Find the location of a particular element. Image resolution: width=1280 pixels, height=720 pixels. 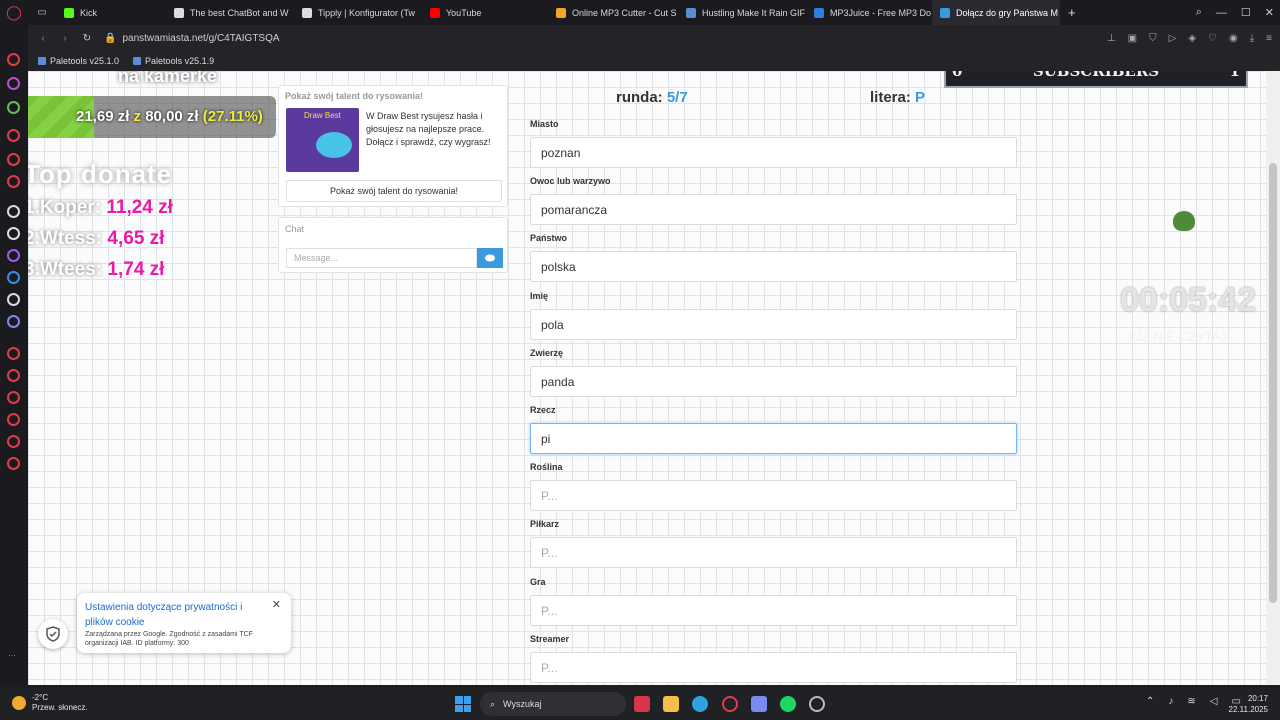

privacy-shield-button is located at coordinates (53, 634).